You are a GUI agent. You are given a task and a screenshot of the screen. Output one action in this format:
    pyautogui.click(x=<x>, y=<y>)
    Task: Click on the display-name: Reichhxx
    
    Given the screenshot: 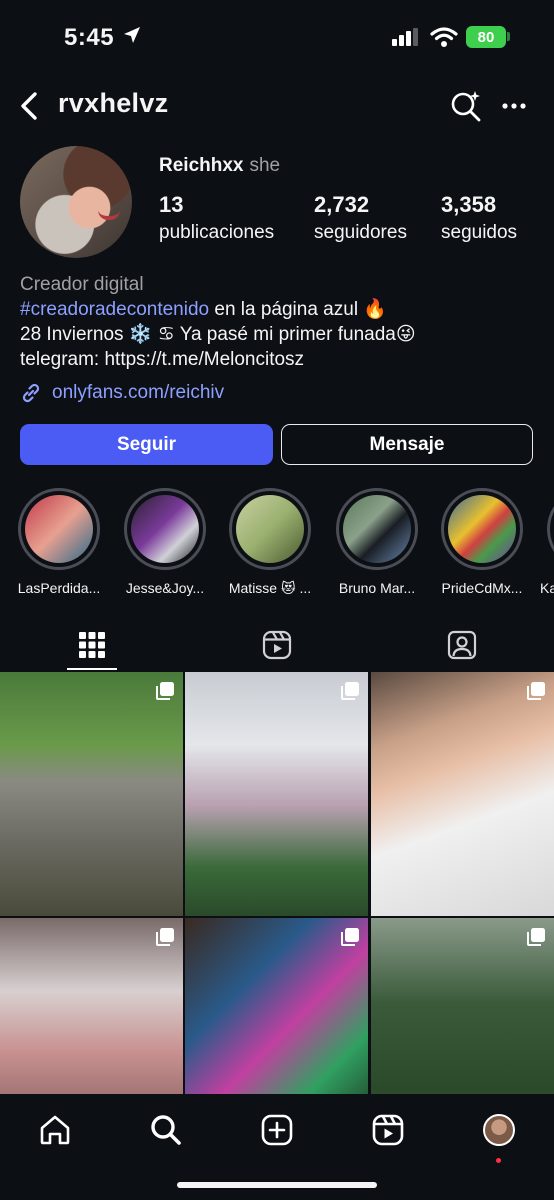 What is the action you would take?
    pyautogui.click(x=201, y=165)
    